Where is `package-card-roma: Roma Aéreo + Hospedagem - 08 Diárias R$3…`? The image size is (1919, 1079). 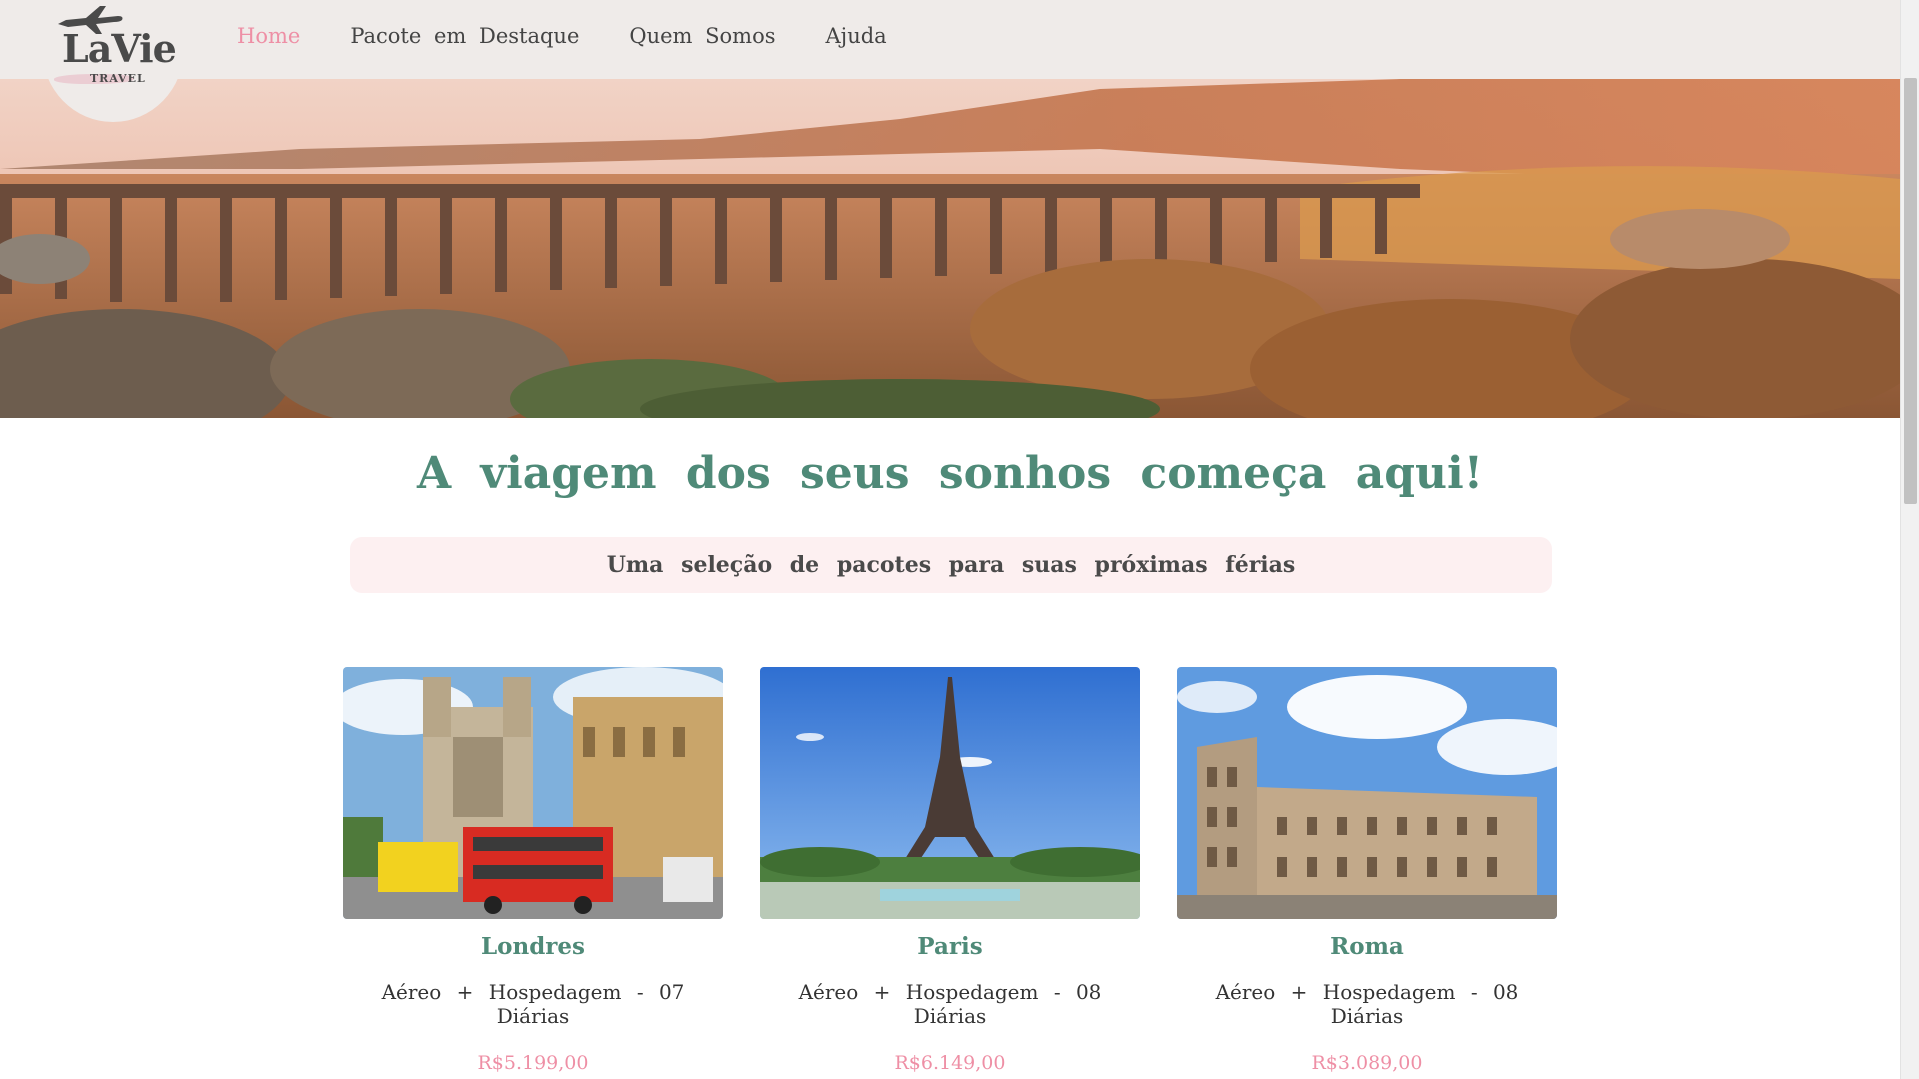 package-card-roma: Roma Aéreo + Hospedagem - 08 Diárias R$3… is located at coordinates (1367, 873).